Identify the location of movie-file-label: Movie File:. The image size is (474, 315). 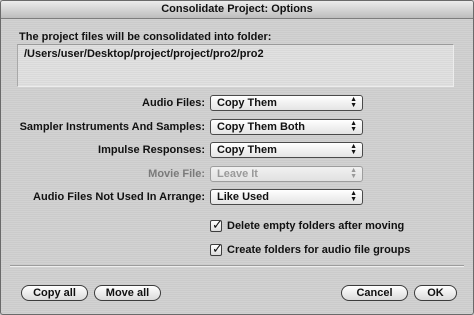
(176, 174).